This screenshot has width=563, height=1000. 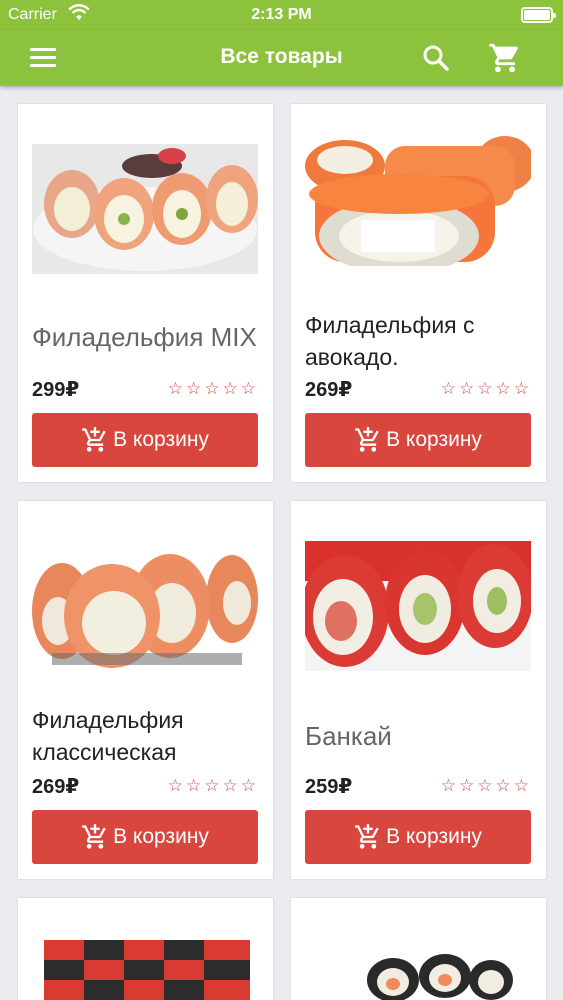 What do you see at coordinates (390, 341) in the screenshot?
I see `product-name: Филадельфия с авокадо.` at bounding box center [390, 341].